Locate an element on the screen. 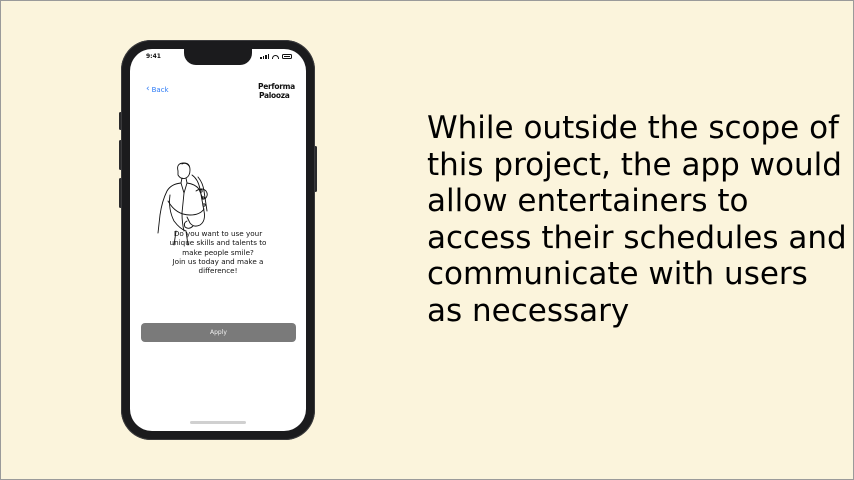  back-label: Back is located at coordinates (160, 89).